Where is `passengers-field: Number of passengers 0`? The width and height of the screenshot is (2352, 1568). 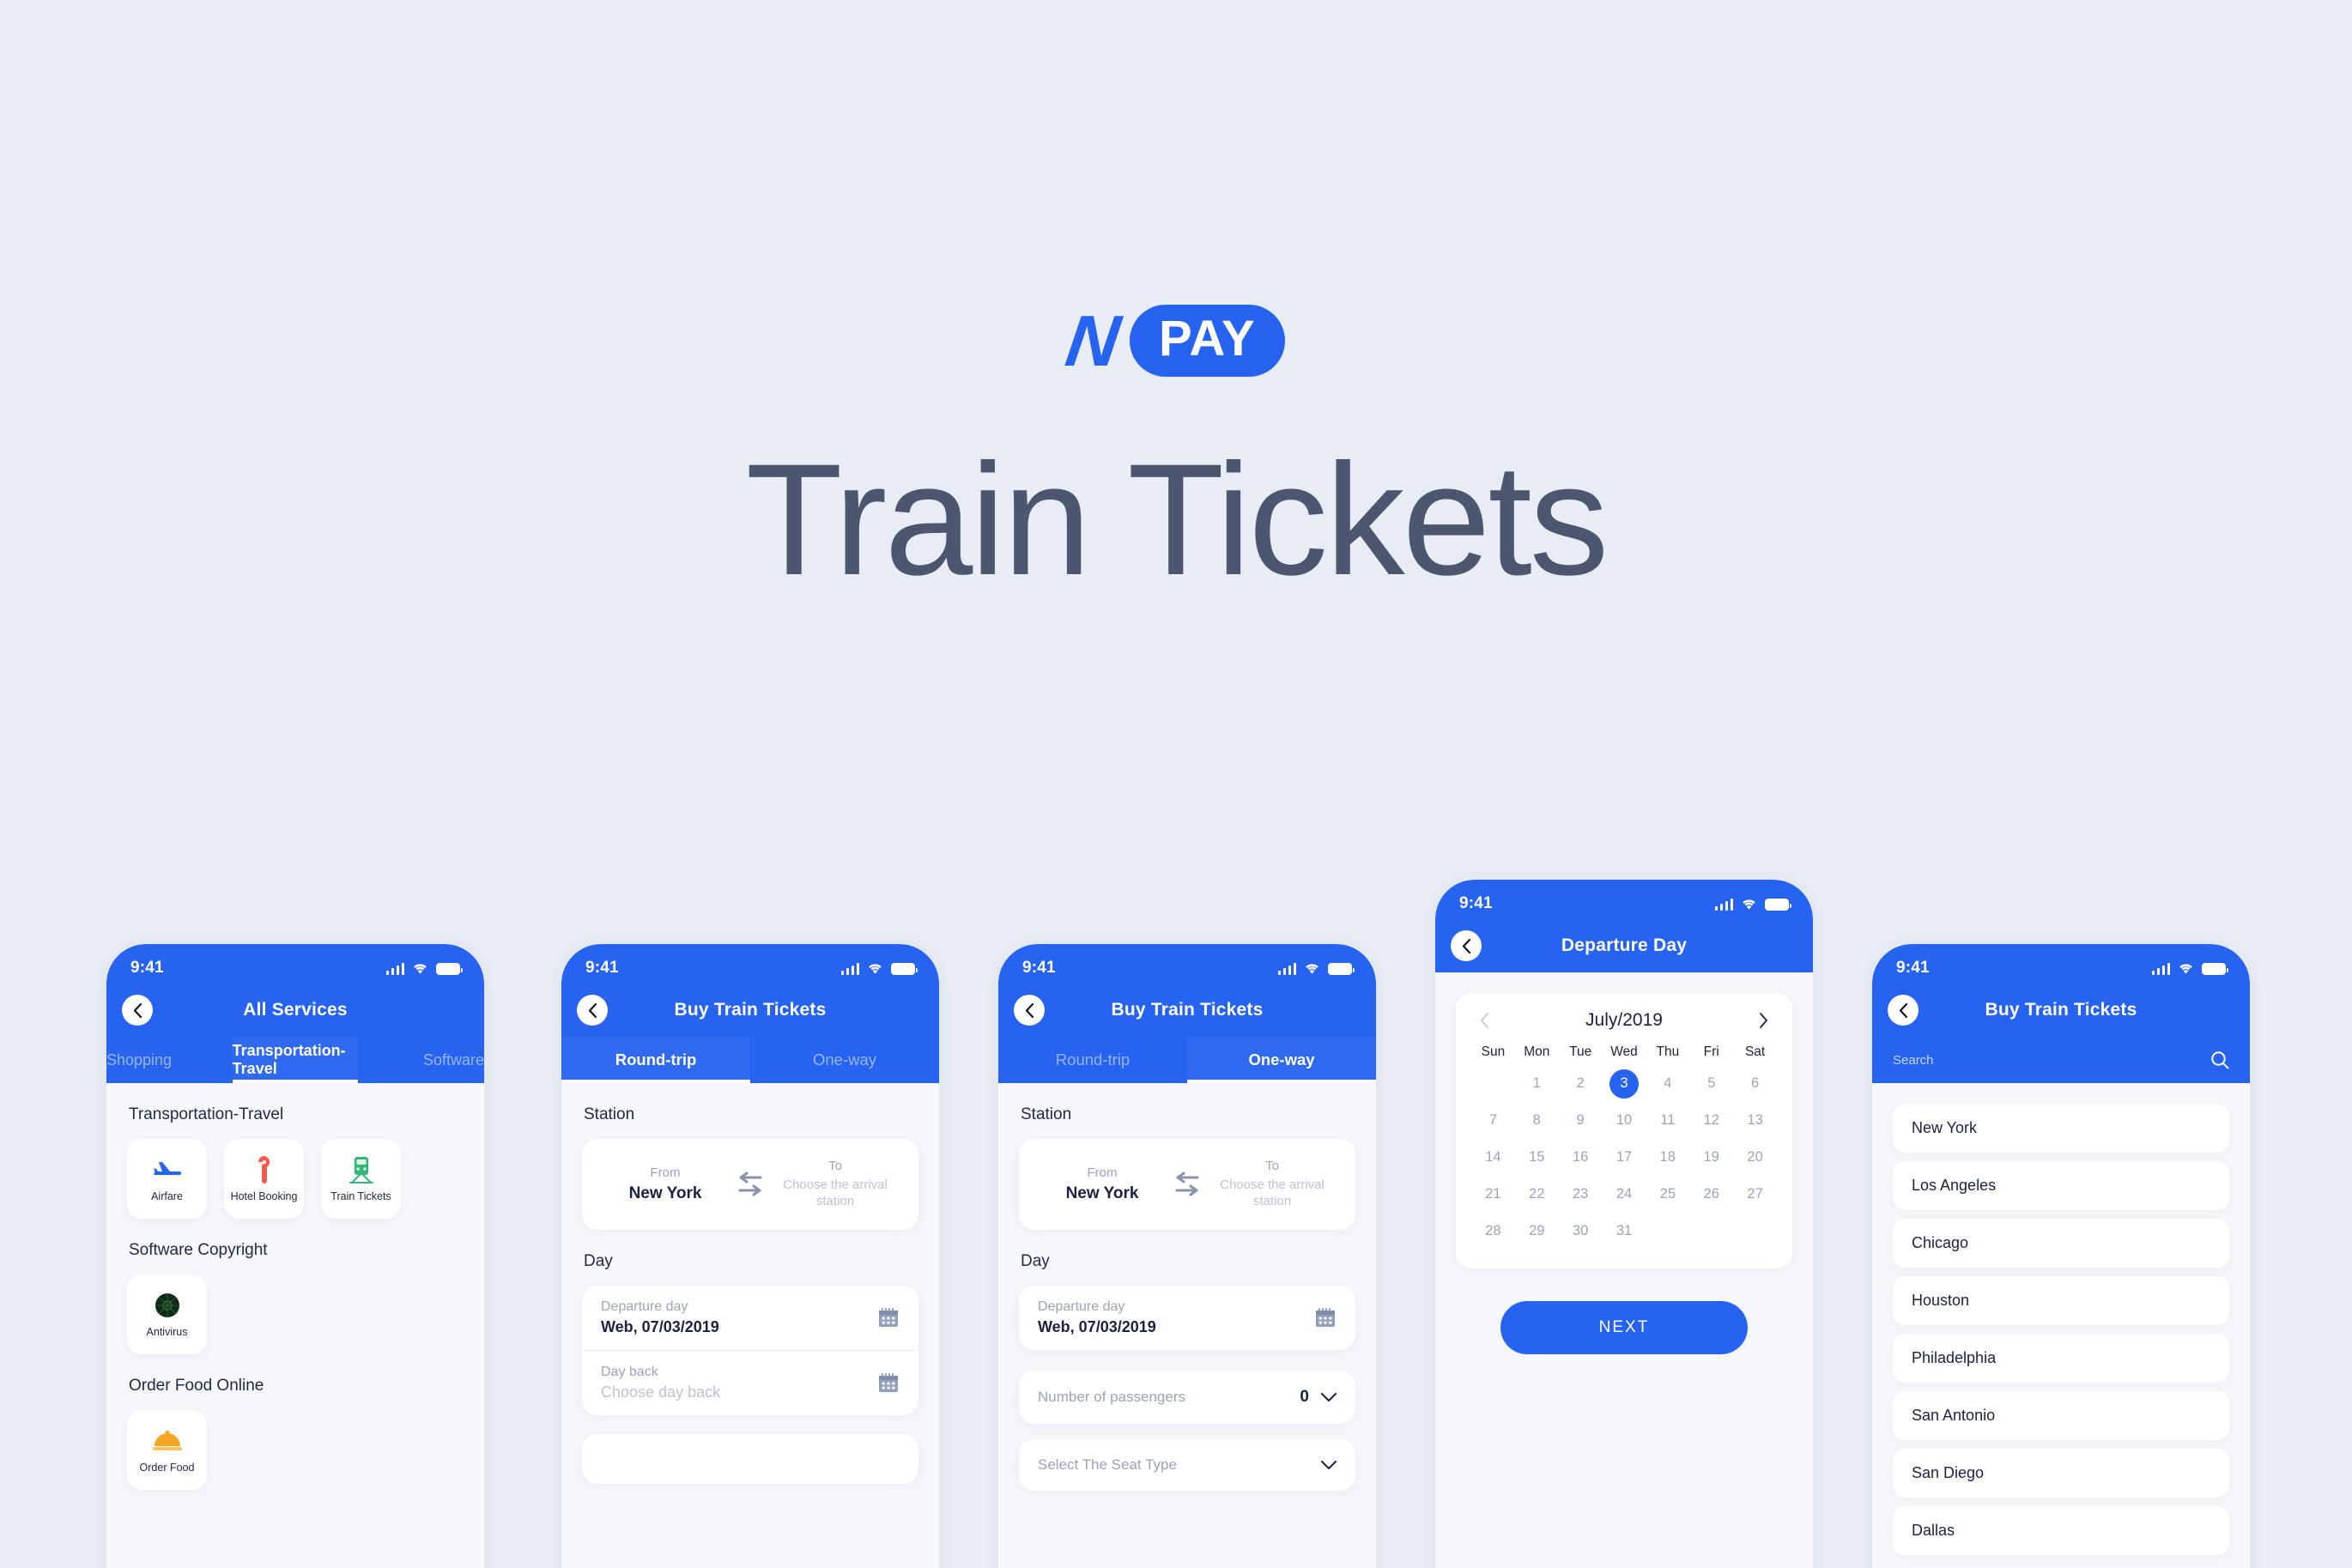
passengers-field: Number of passengers 0 is located at coordinates (1187, 1397).